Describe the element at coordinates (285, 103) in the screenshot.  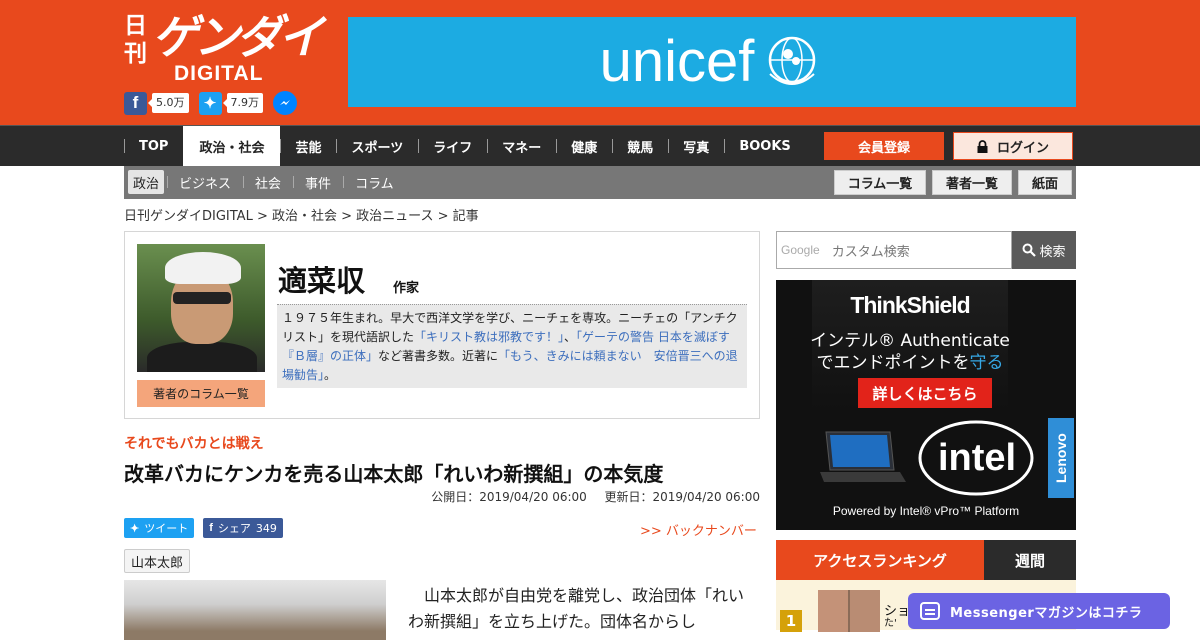
I see `messenger-icon` at that location.